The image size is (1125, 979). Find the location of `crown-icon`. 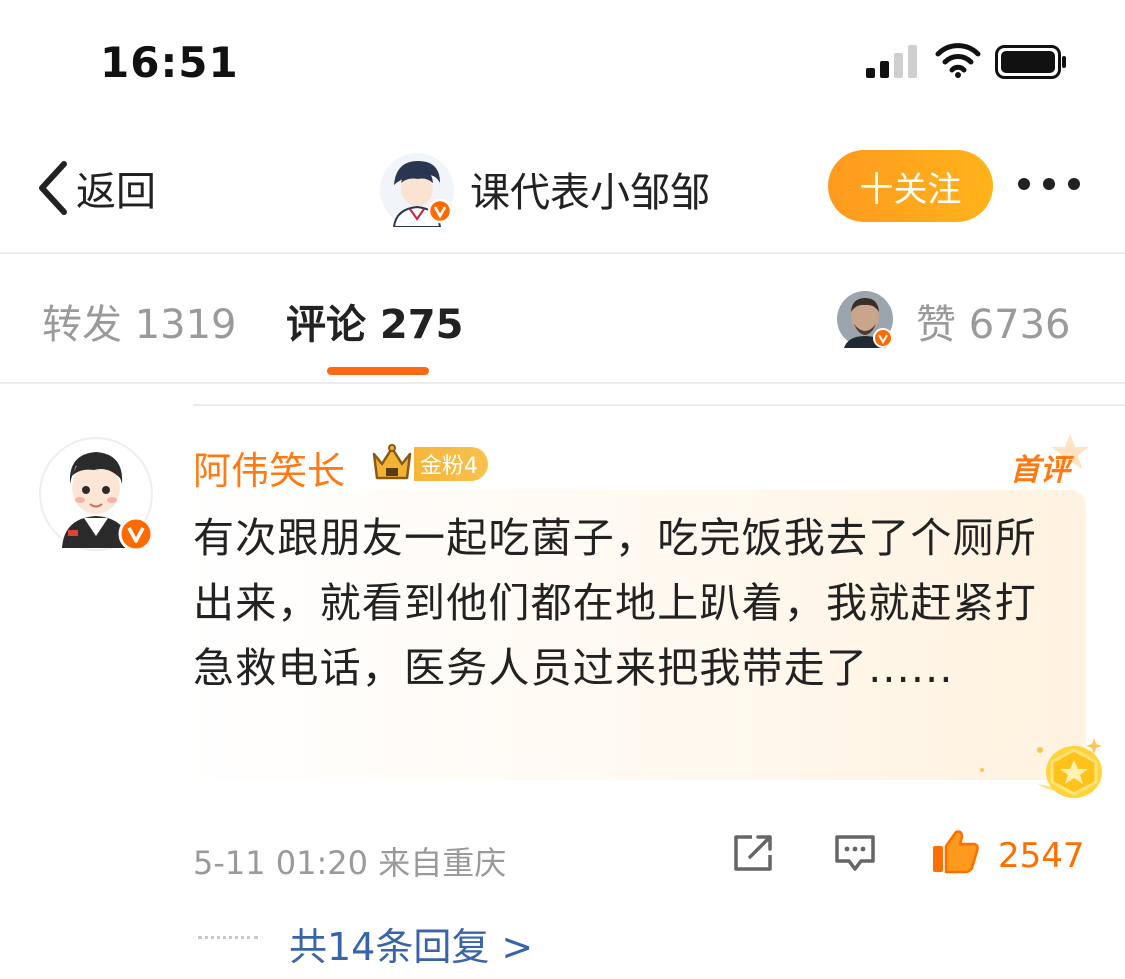

crown-icon is located at coordinates (392, 462).